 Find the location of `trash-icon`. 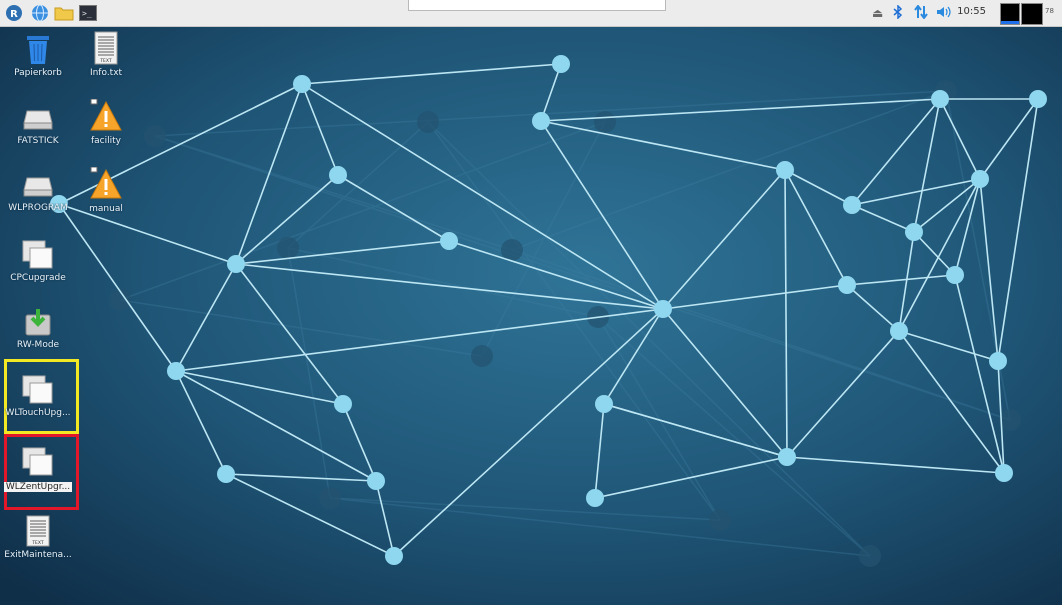

trash-icon is located at coordinates (38, 50).